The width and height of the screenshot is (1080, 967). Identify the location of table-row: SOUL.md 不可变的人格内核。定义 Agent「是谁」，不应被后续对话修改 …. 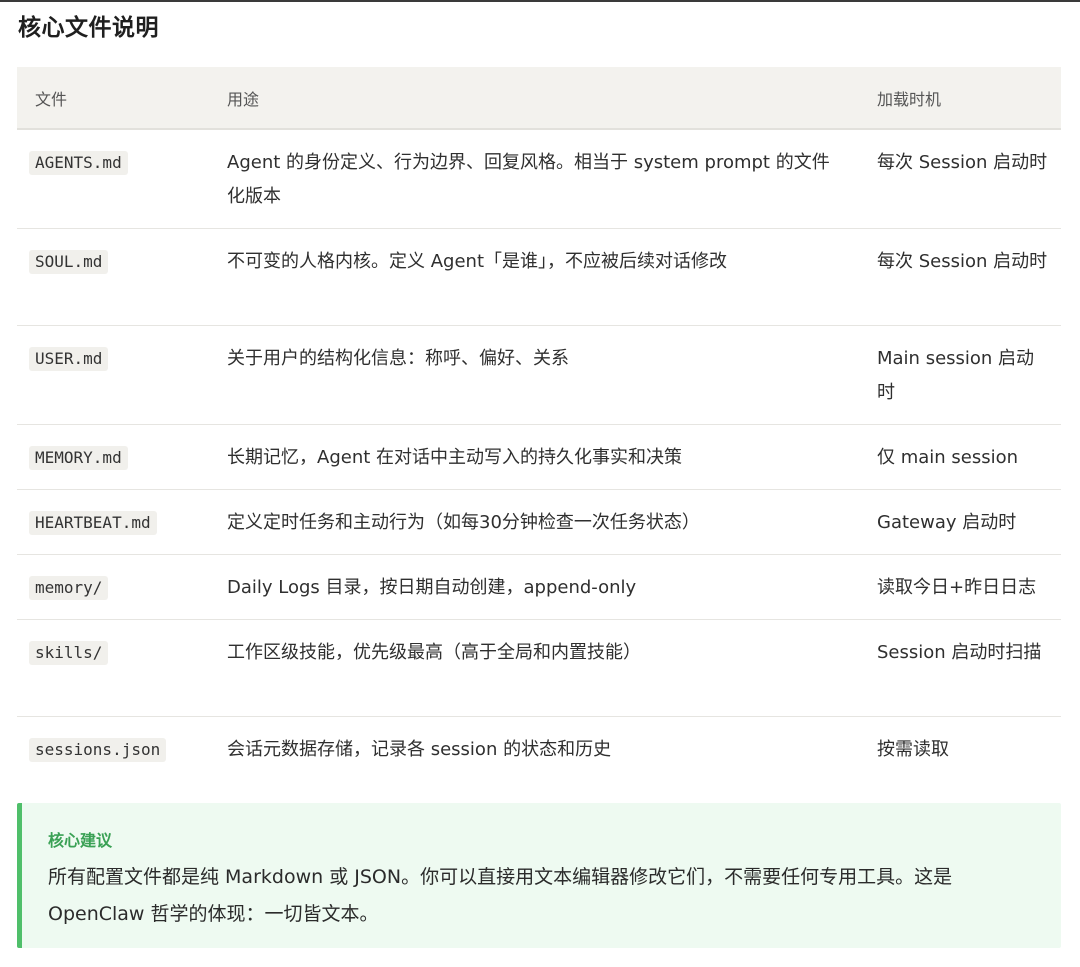
(539, 277).